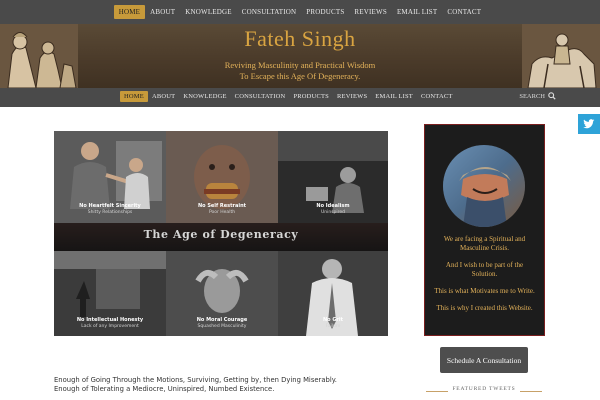  I want to click on search-toggle: SEARCH, so click(537, 96).